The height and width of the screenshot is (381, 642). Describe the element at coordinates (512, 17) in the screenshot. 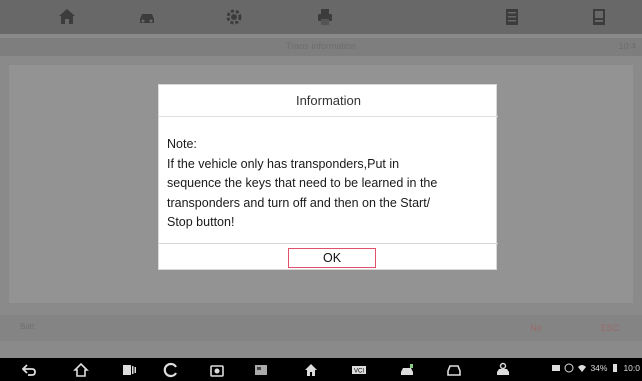

I see `data-list-icon` at that location.